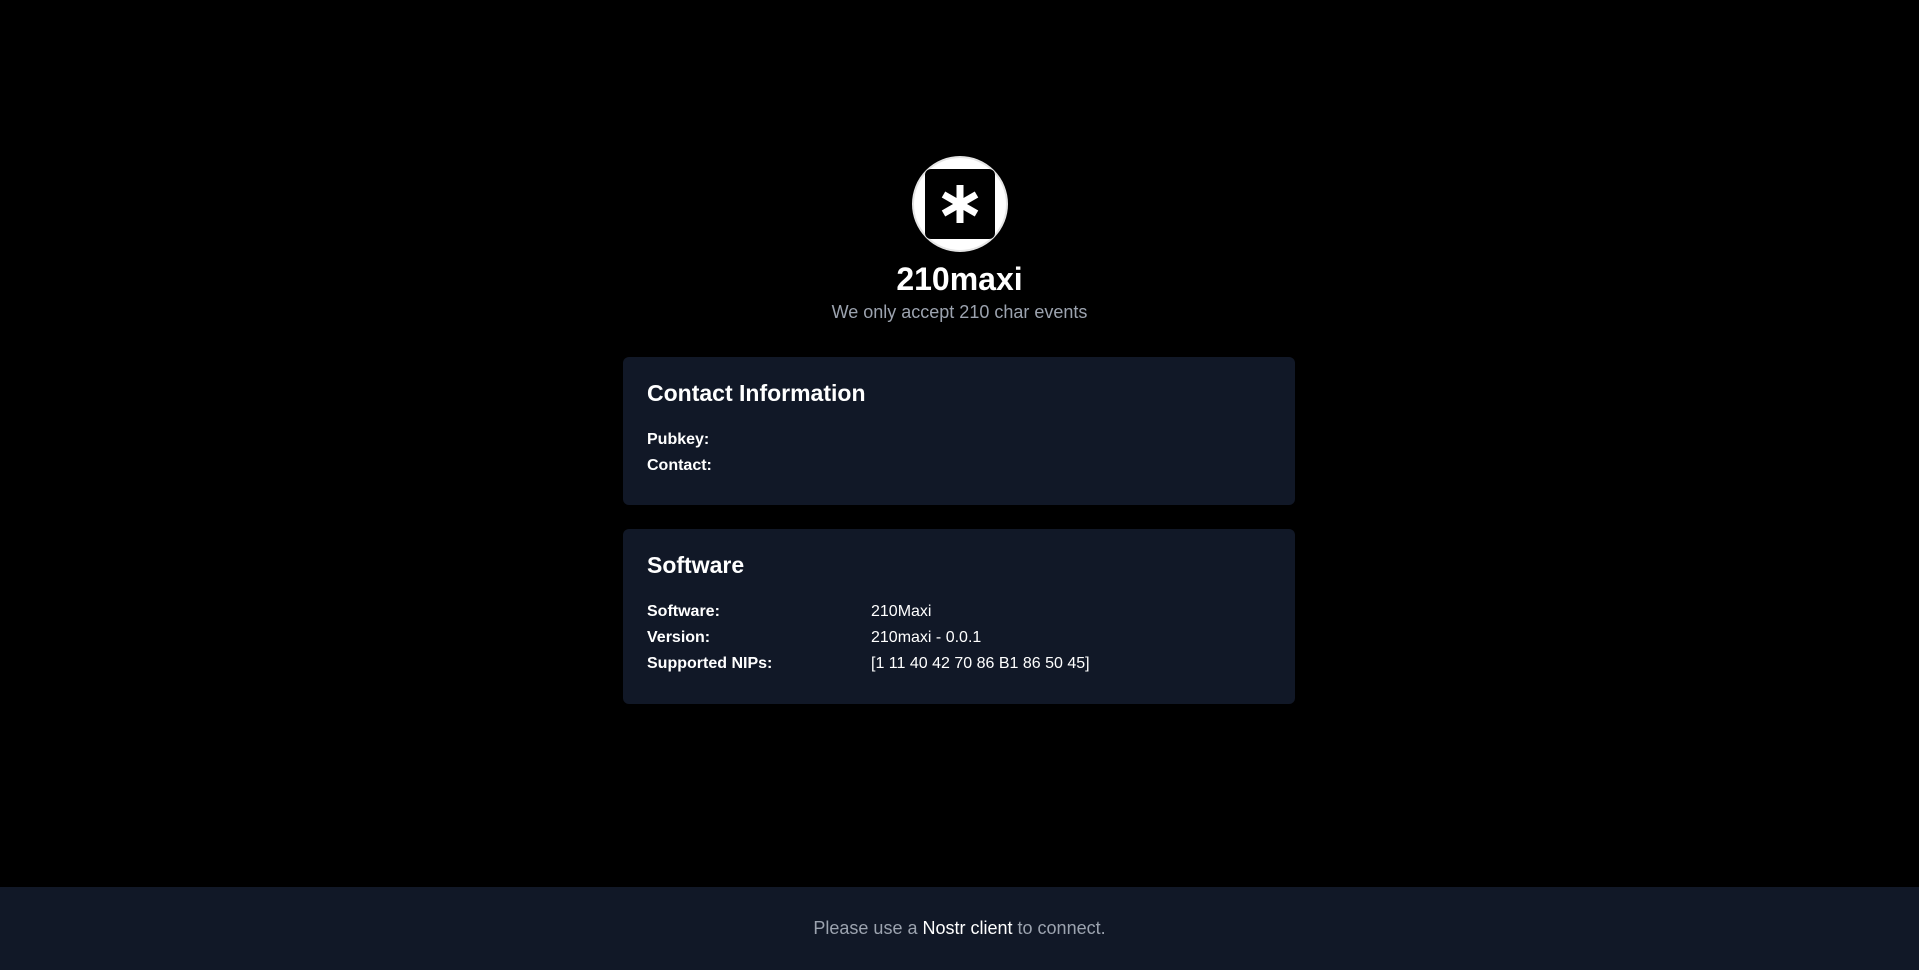 The width and height of the screenshot is (1919, 970). I want to click on relay-name: 210maxi, so click(959, 279).